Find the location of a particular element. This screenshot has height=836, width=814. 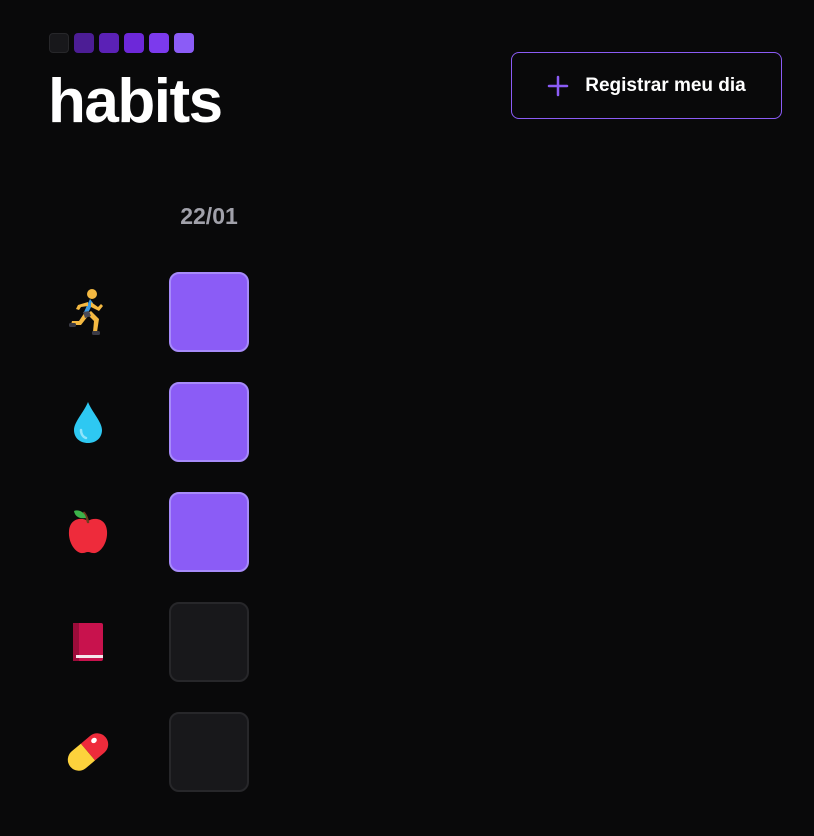

pill-icon is located at coordinates (88, 752).